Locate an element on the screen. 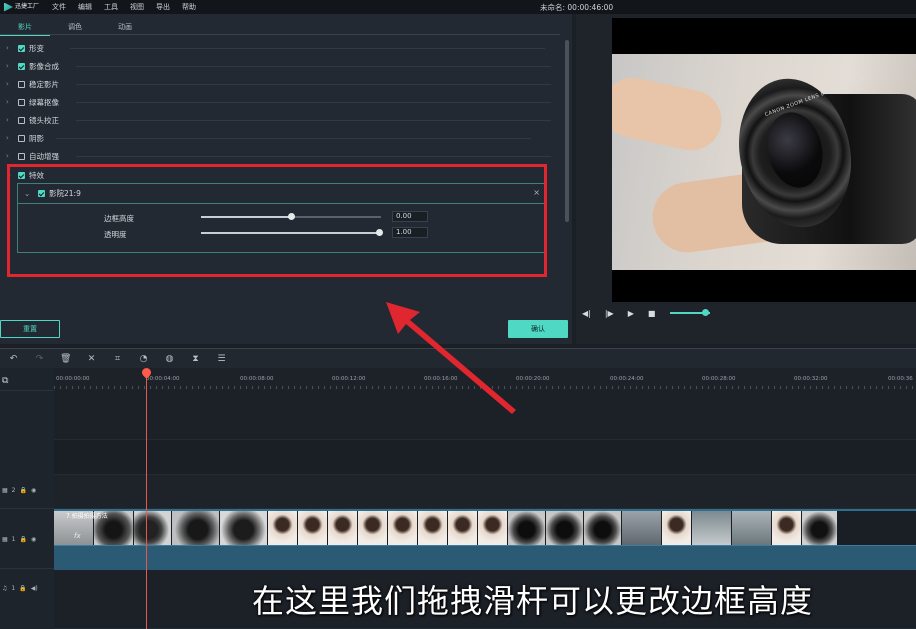 This screenshot has width=916, height=629. preview-frame: CANON ZOOM LENS EF-S 18-200mm is located at coordinates (764, 162).